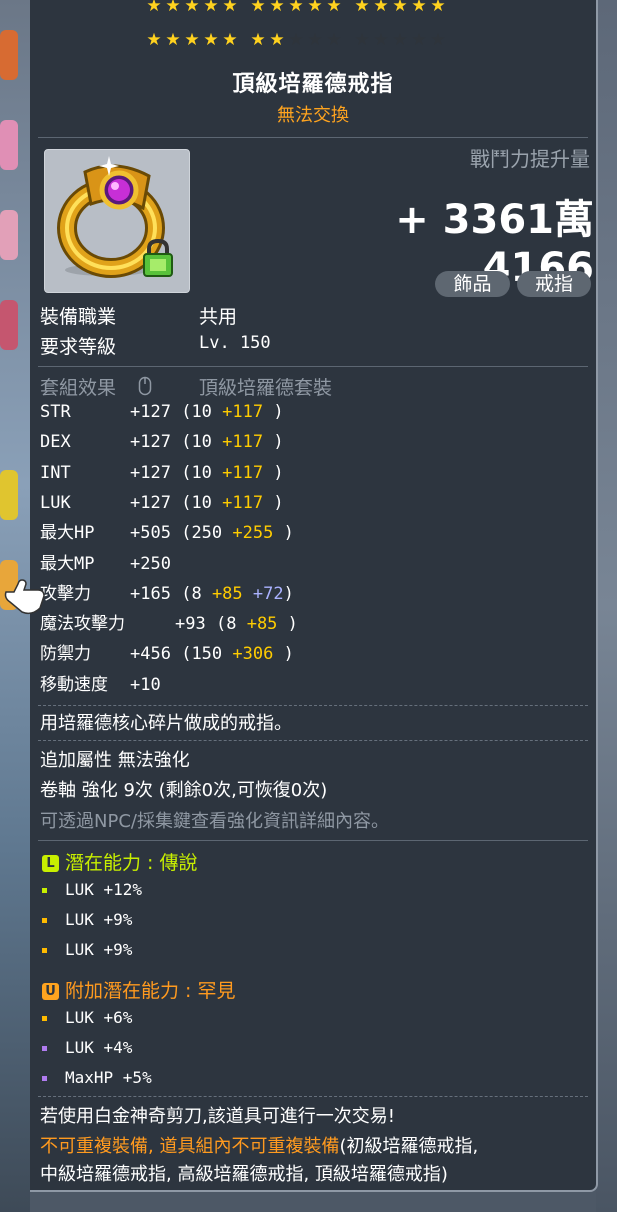 The width and height of the screenshot is (617, 1212). I want to click on stat-total: +250, so click(150, 563).